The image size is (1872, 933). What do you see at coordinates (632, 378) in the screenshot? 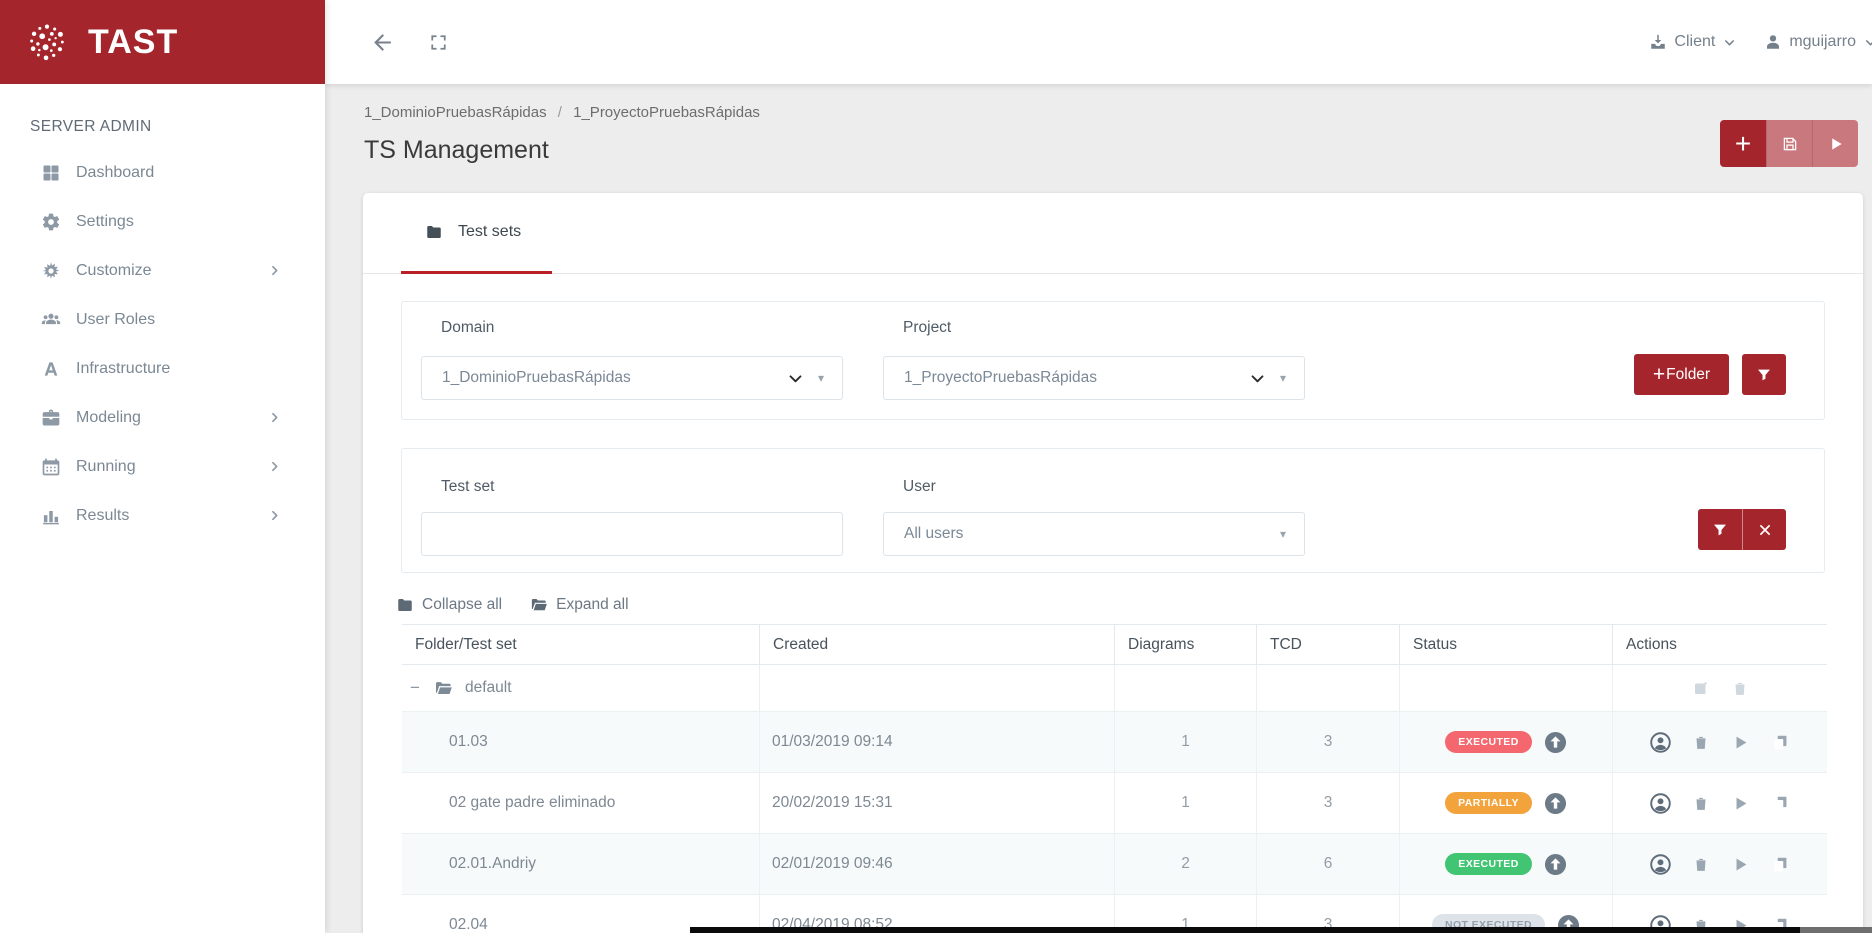
I see `domain-select: 1_DominioPruebasRápidas ▾` at bounding box center [632, 378].